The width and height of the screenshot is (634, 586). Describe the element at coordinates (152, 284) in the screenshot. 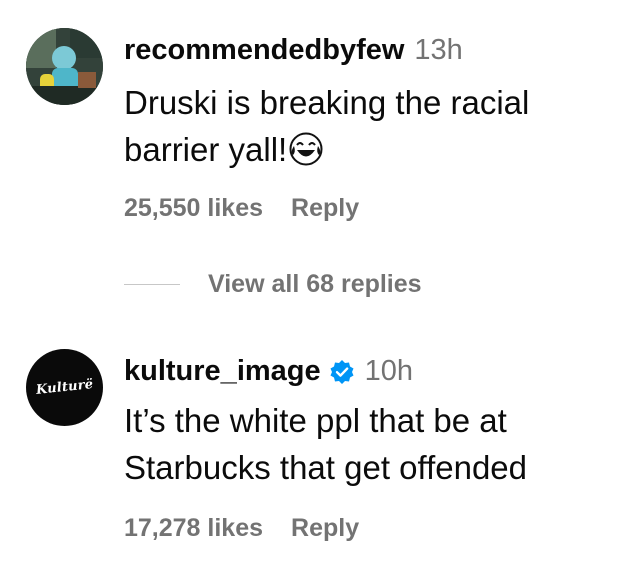

I see `replies-divider` at that location.